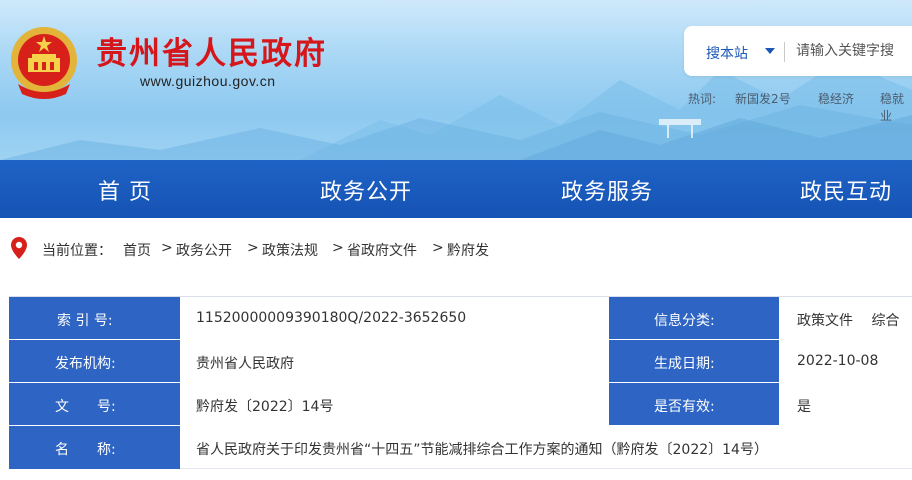  I want to click on issuer-value-cell: 贵州省人民政府, so click(394, 361).